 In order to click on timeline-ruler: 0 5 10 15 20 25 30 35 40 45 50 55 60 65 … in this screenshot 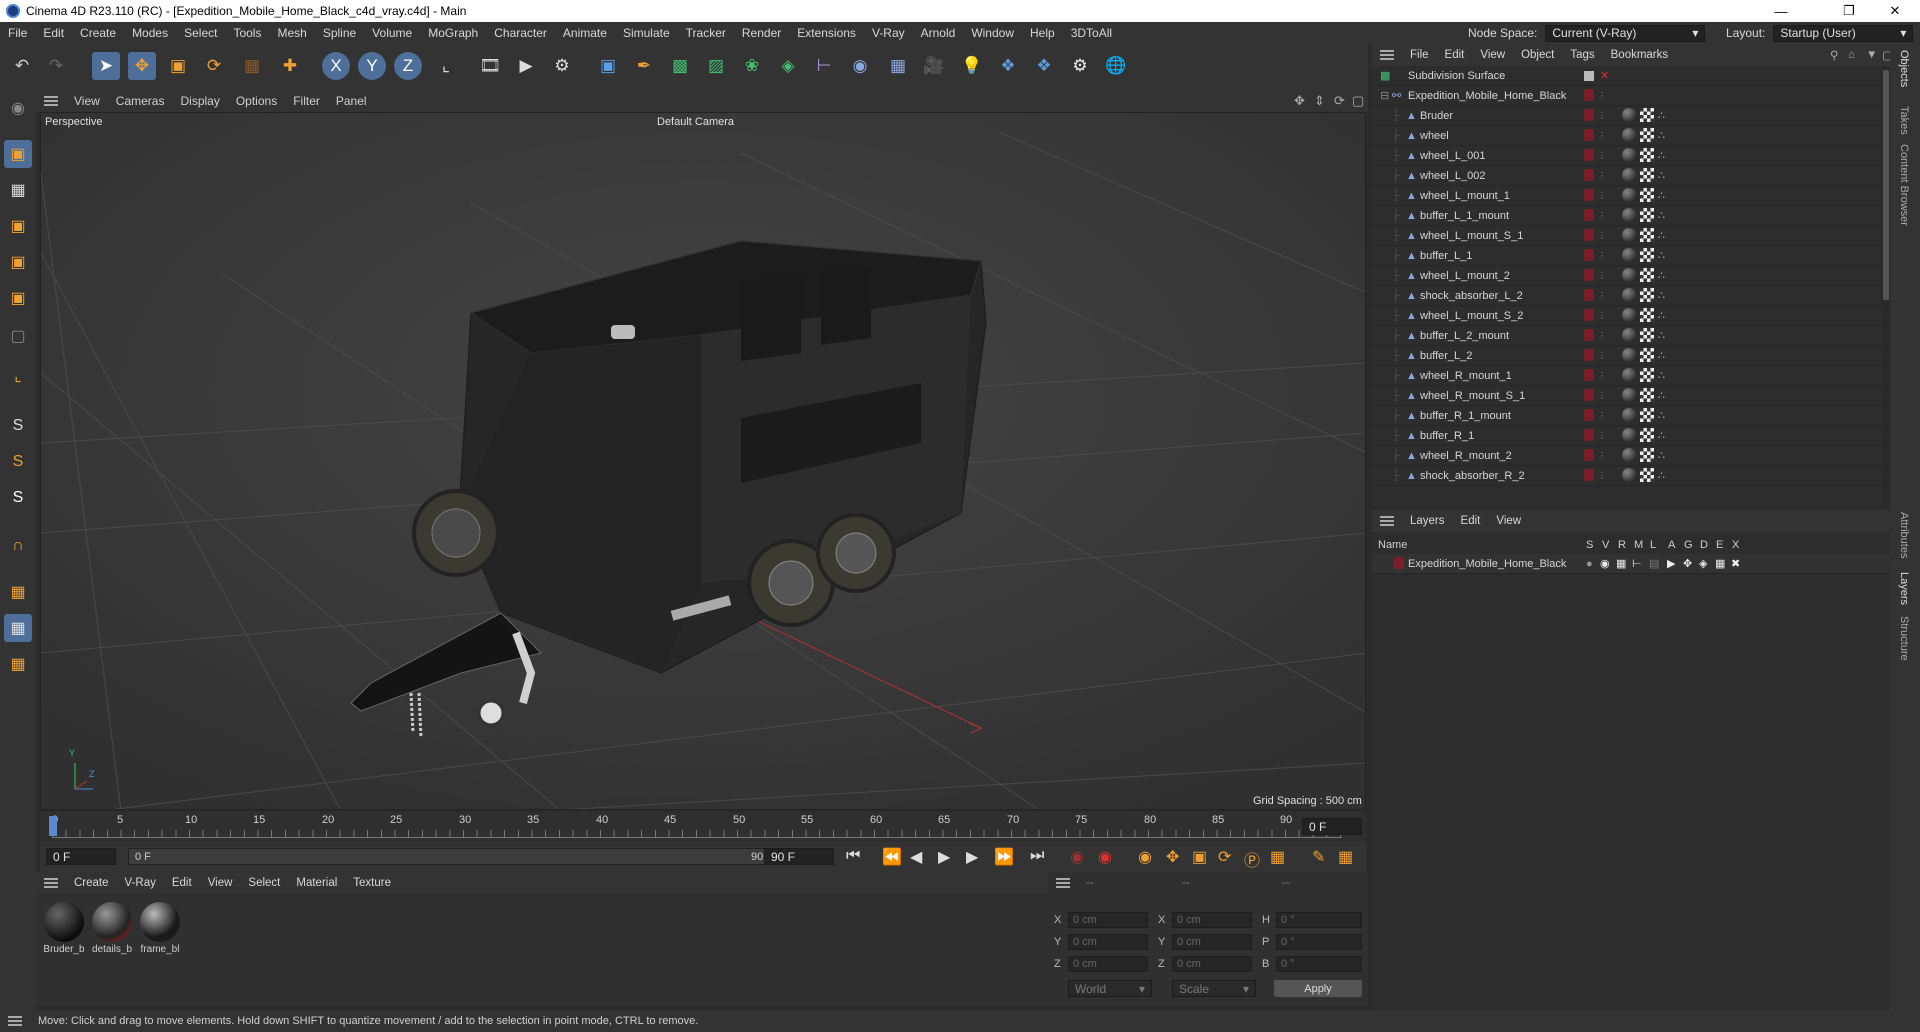, I will do `click(703, 827)`.